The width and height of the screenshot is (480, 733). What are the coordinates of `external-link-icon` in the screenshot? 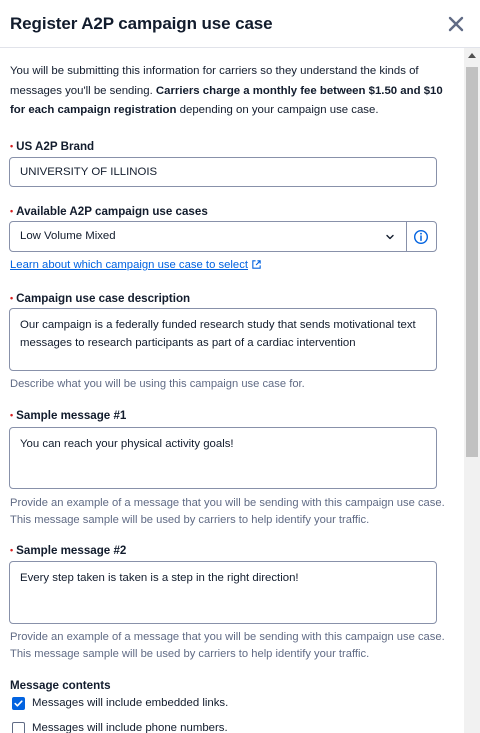 It's located at (256, 264).